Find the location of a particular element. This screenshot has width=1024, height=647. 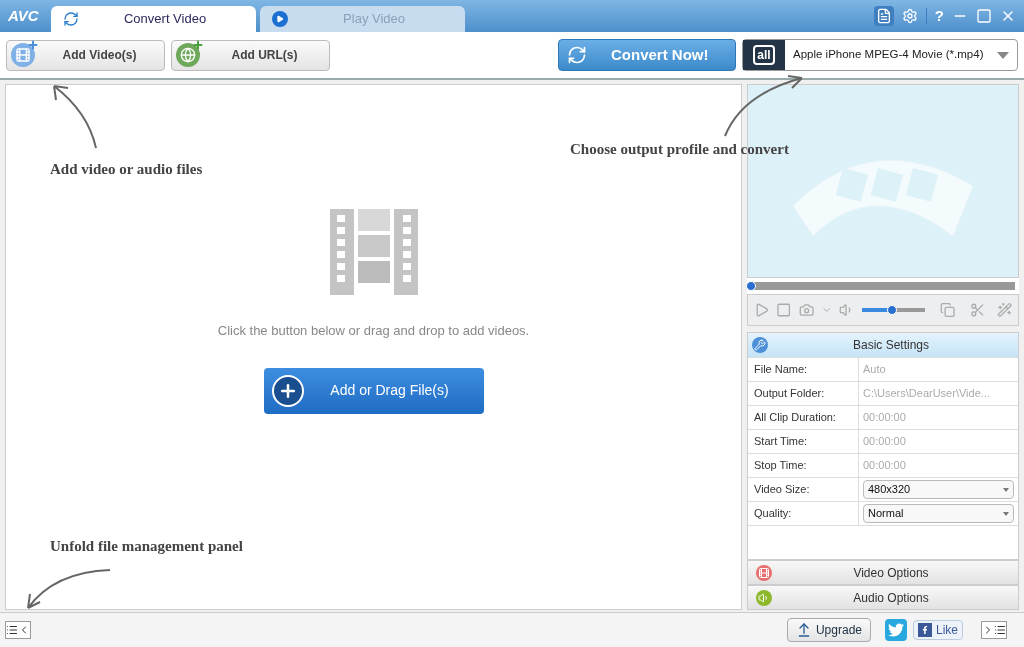

add-button: Add URL(s) is located at coordinates (250, 55).